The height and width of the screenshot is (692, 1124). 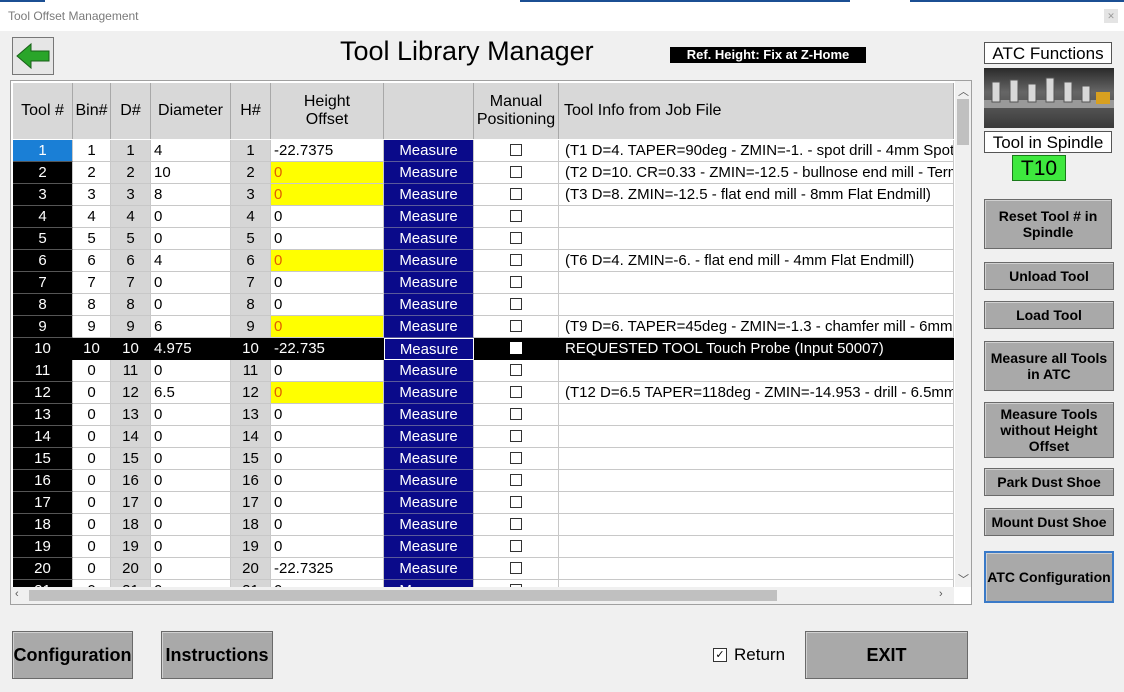 I want to click on column-header-d: D#, so click(x=131, y=111).